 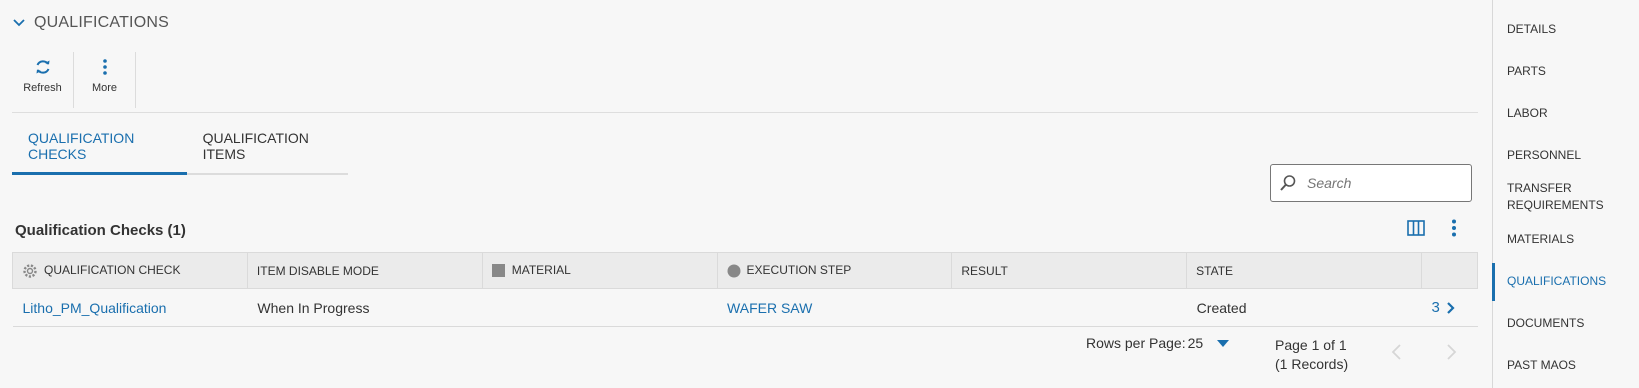 I want to click on column-label: MATERIAL, so click(x=541, y=270).